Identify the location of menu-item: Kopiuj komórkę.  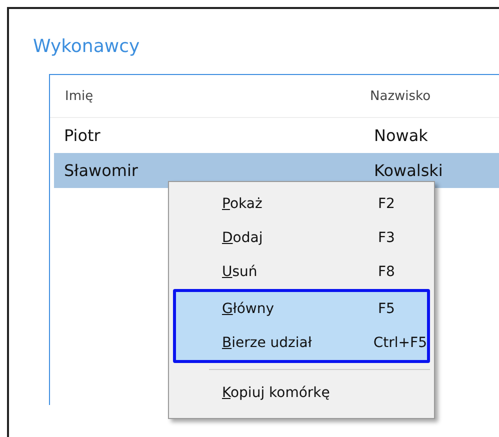
(301, 393).